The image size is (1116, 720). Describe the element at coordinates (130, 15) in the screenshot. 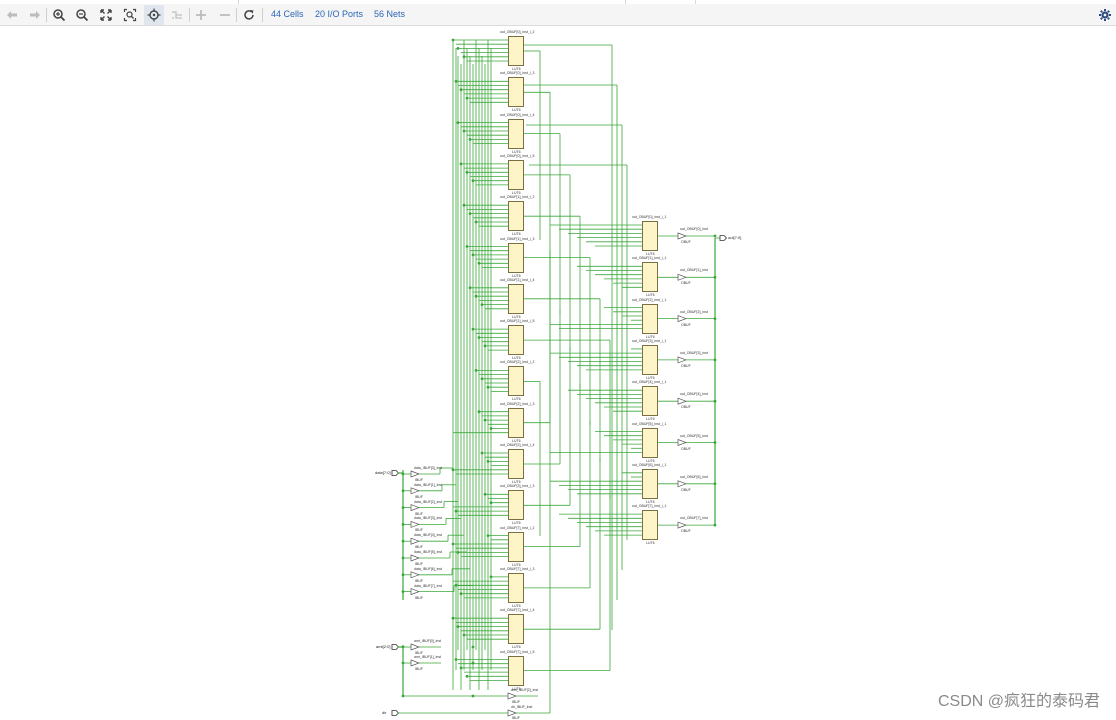

I see `zoom-area-button` at that location.